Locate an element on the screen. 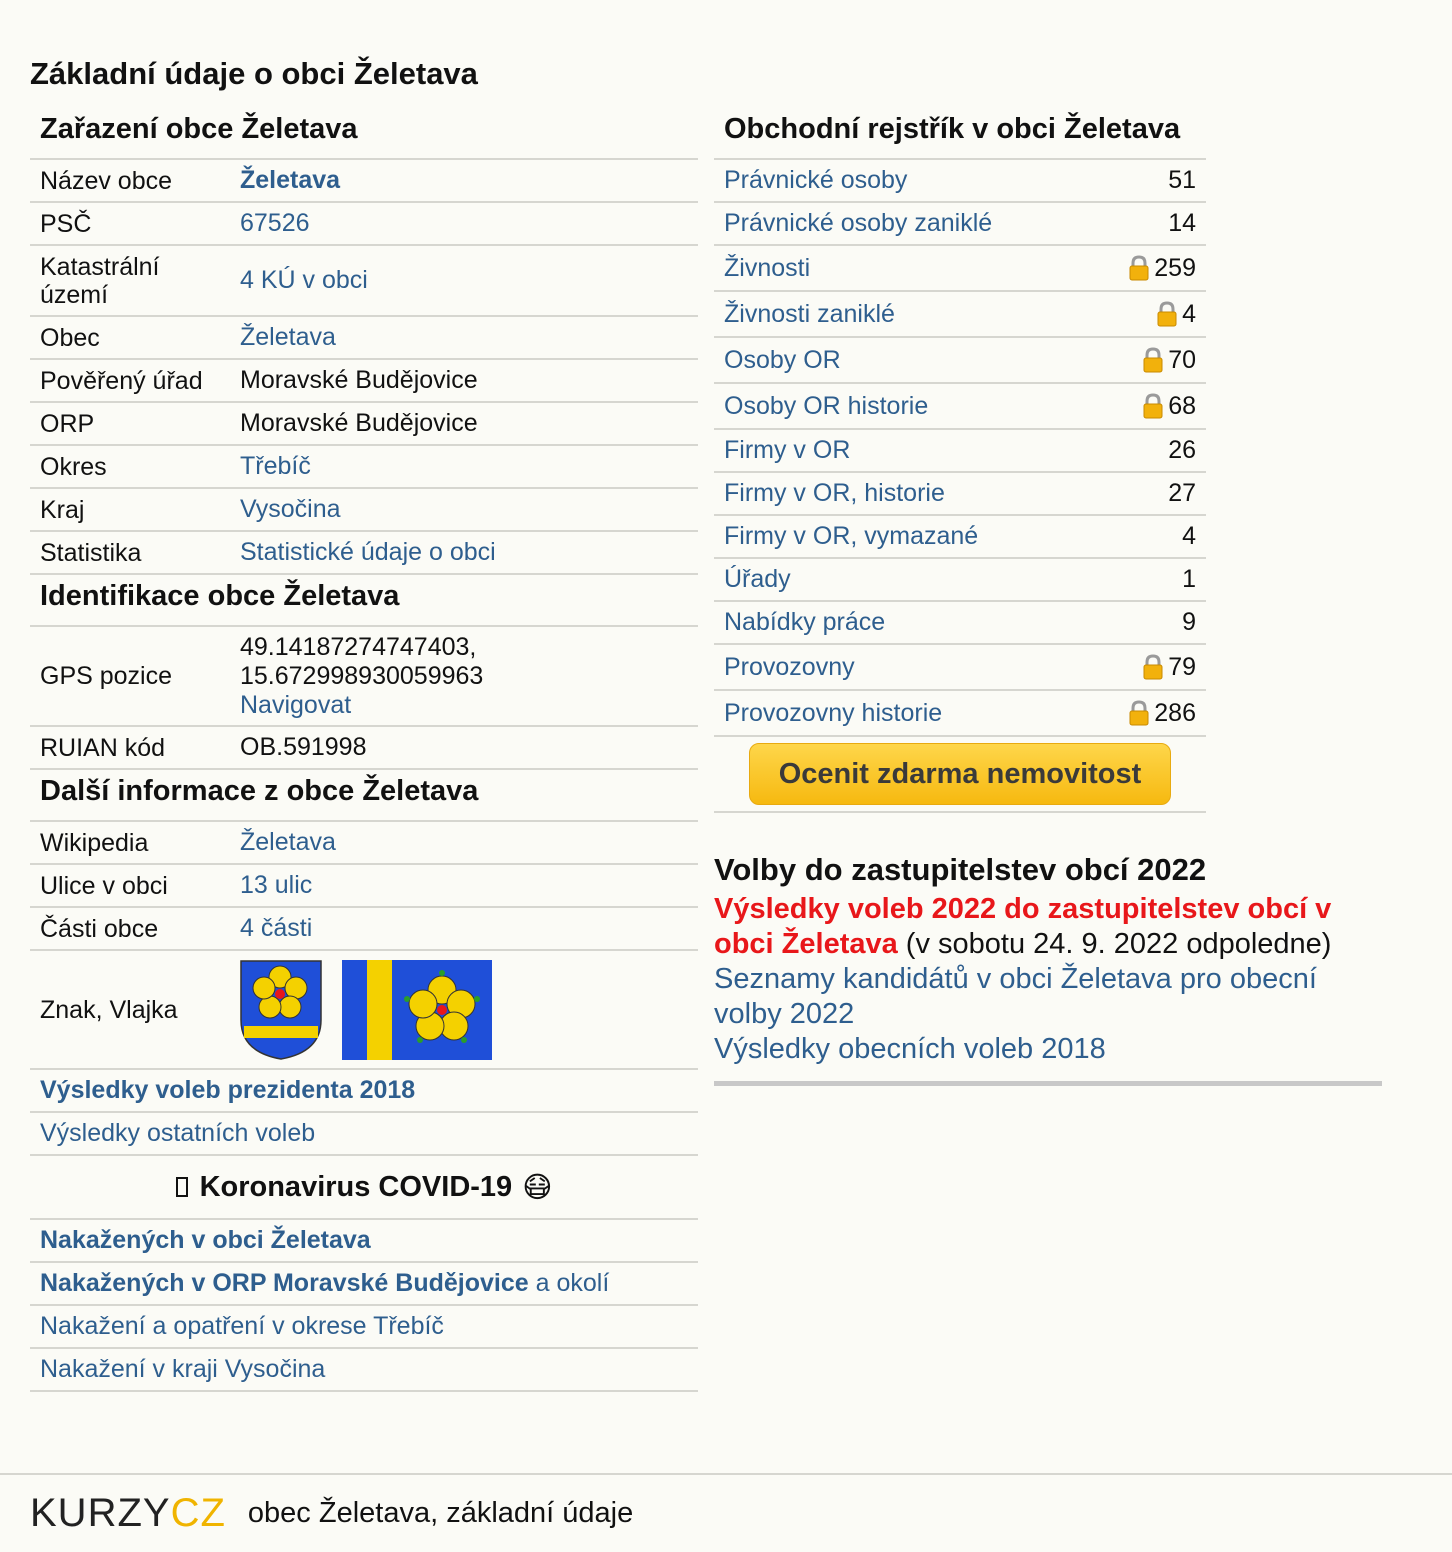 Image resolution: width=1452 pixels, height=1552 pixels. rejstrik-row: Firmy v OR, vymazané 4 is located at coordinates (960, 537).